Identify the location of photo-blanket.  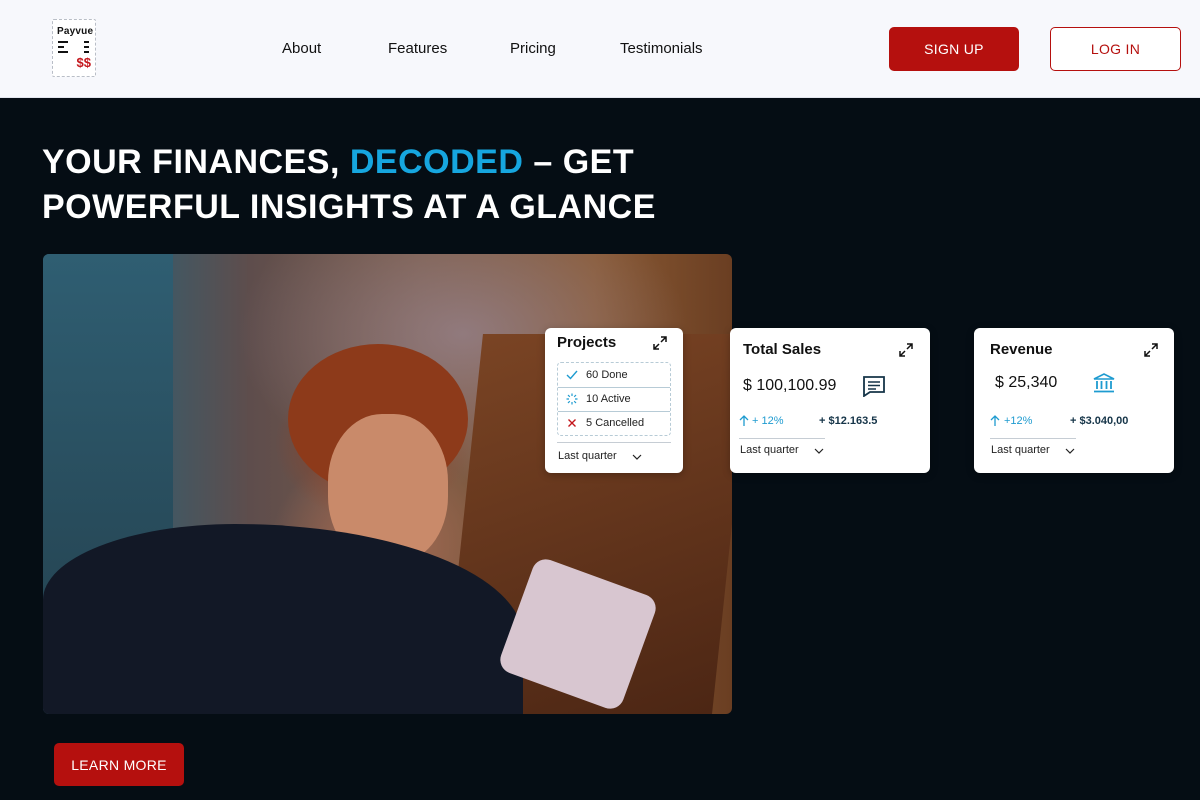
(283, 619).